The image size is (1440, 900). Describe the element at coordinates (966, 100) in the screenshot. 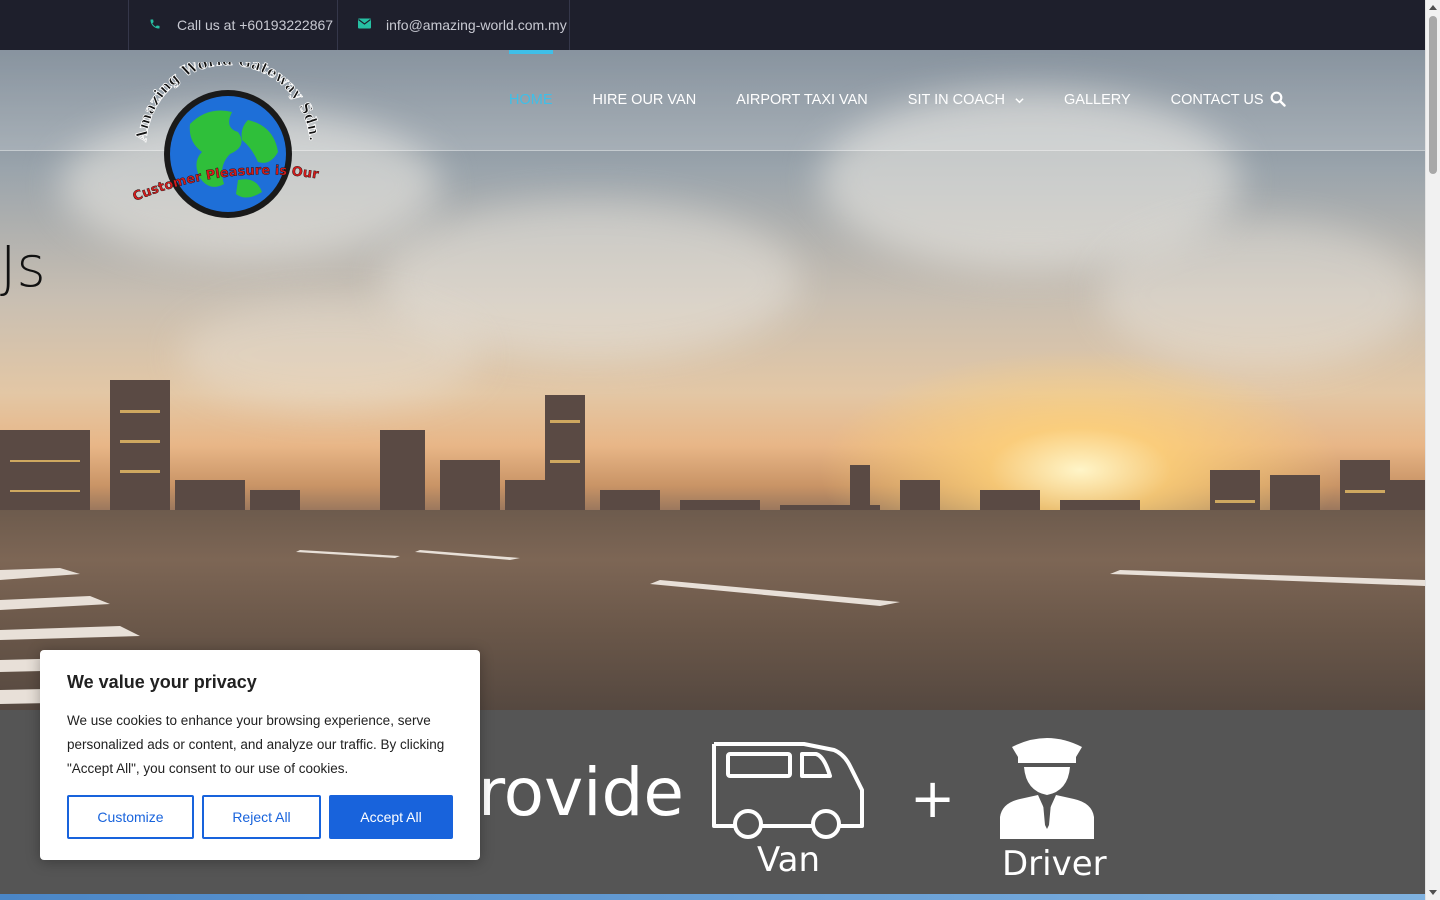

I see `nav-item-sit-in-coach: SIT IN COACH` at that location.